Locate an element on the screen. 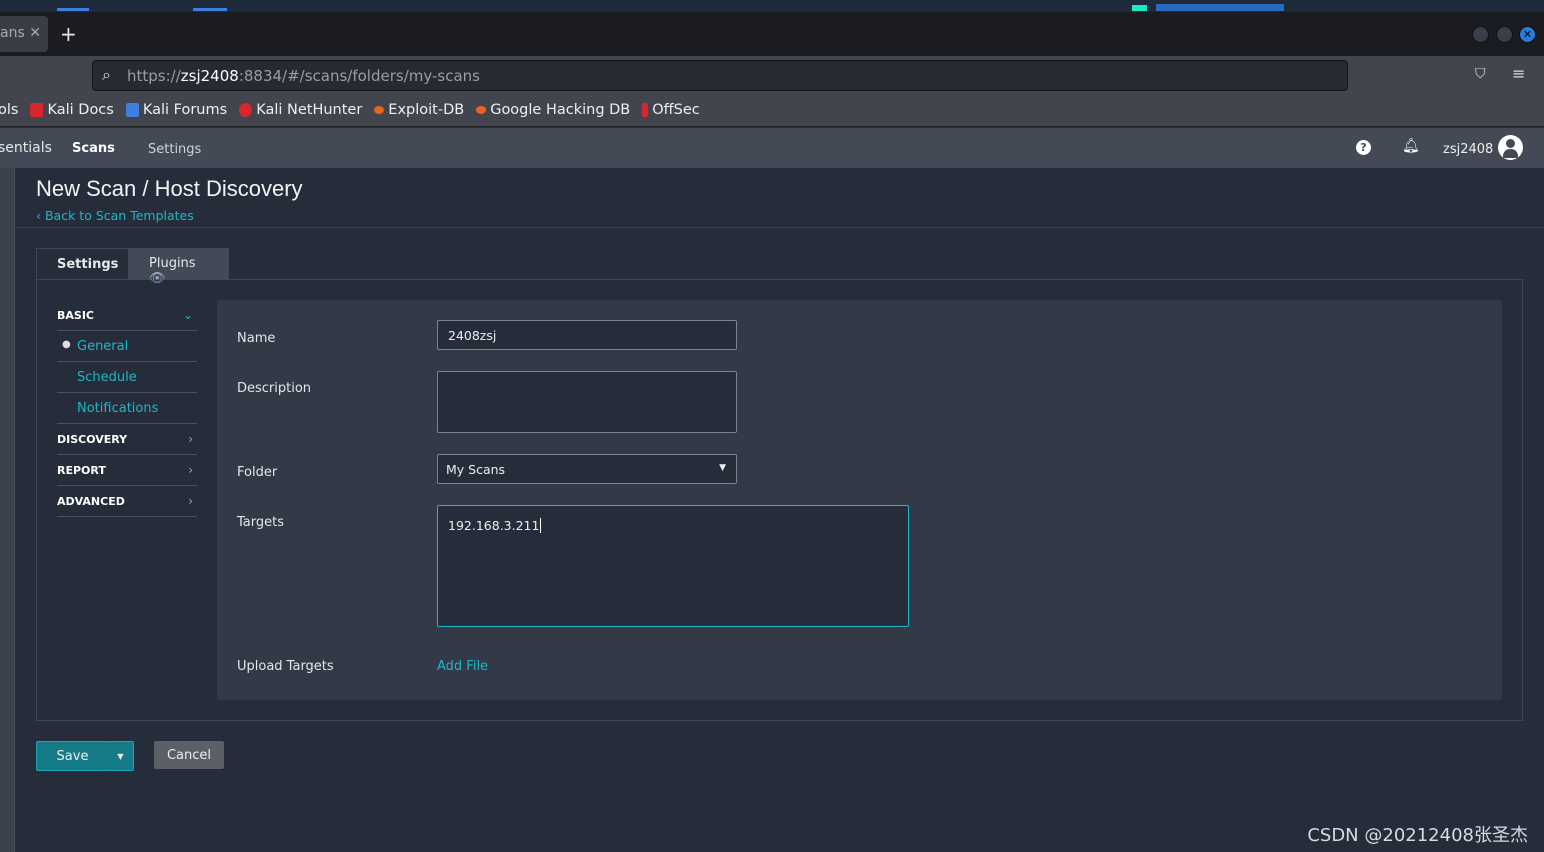  upload-targets-label: Upload Targets is located at coordinates (285, 666).